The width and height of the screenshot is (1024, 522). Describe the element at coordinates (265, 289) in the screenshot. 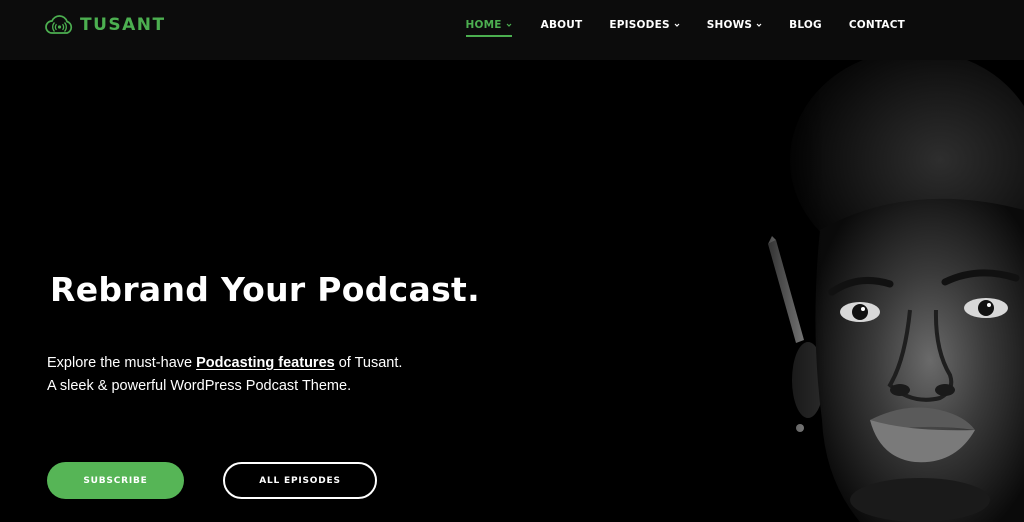

I see `hero-title: Rebrand Your Podcast.` at that location.